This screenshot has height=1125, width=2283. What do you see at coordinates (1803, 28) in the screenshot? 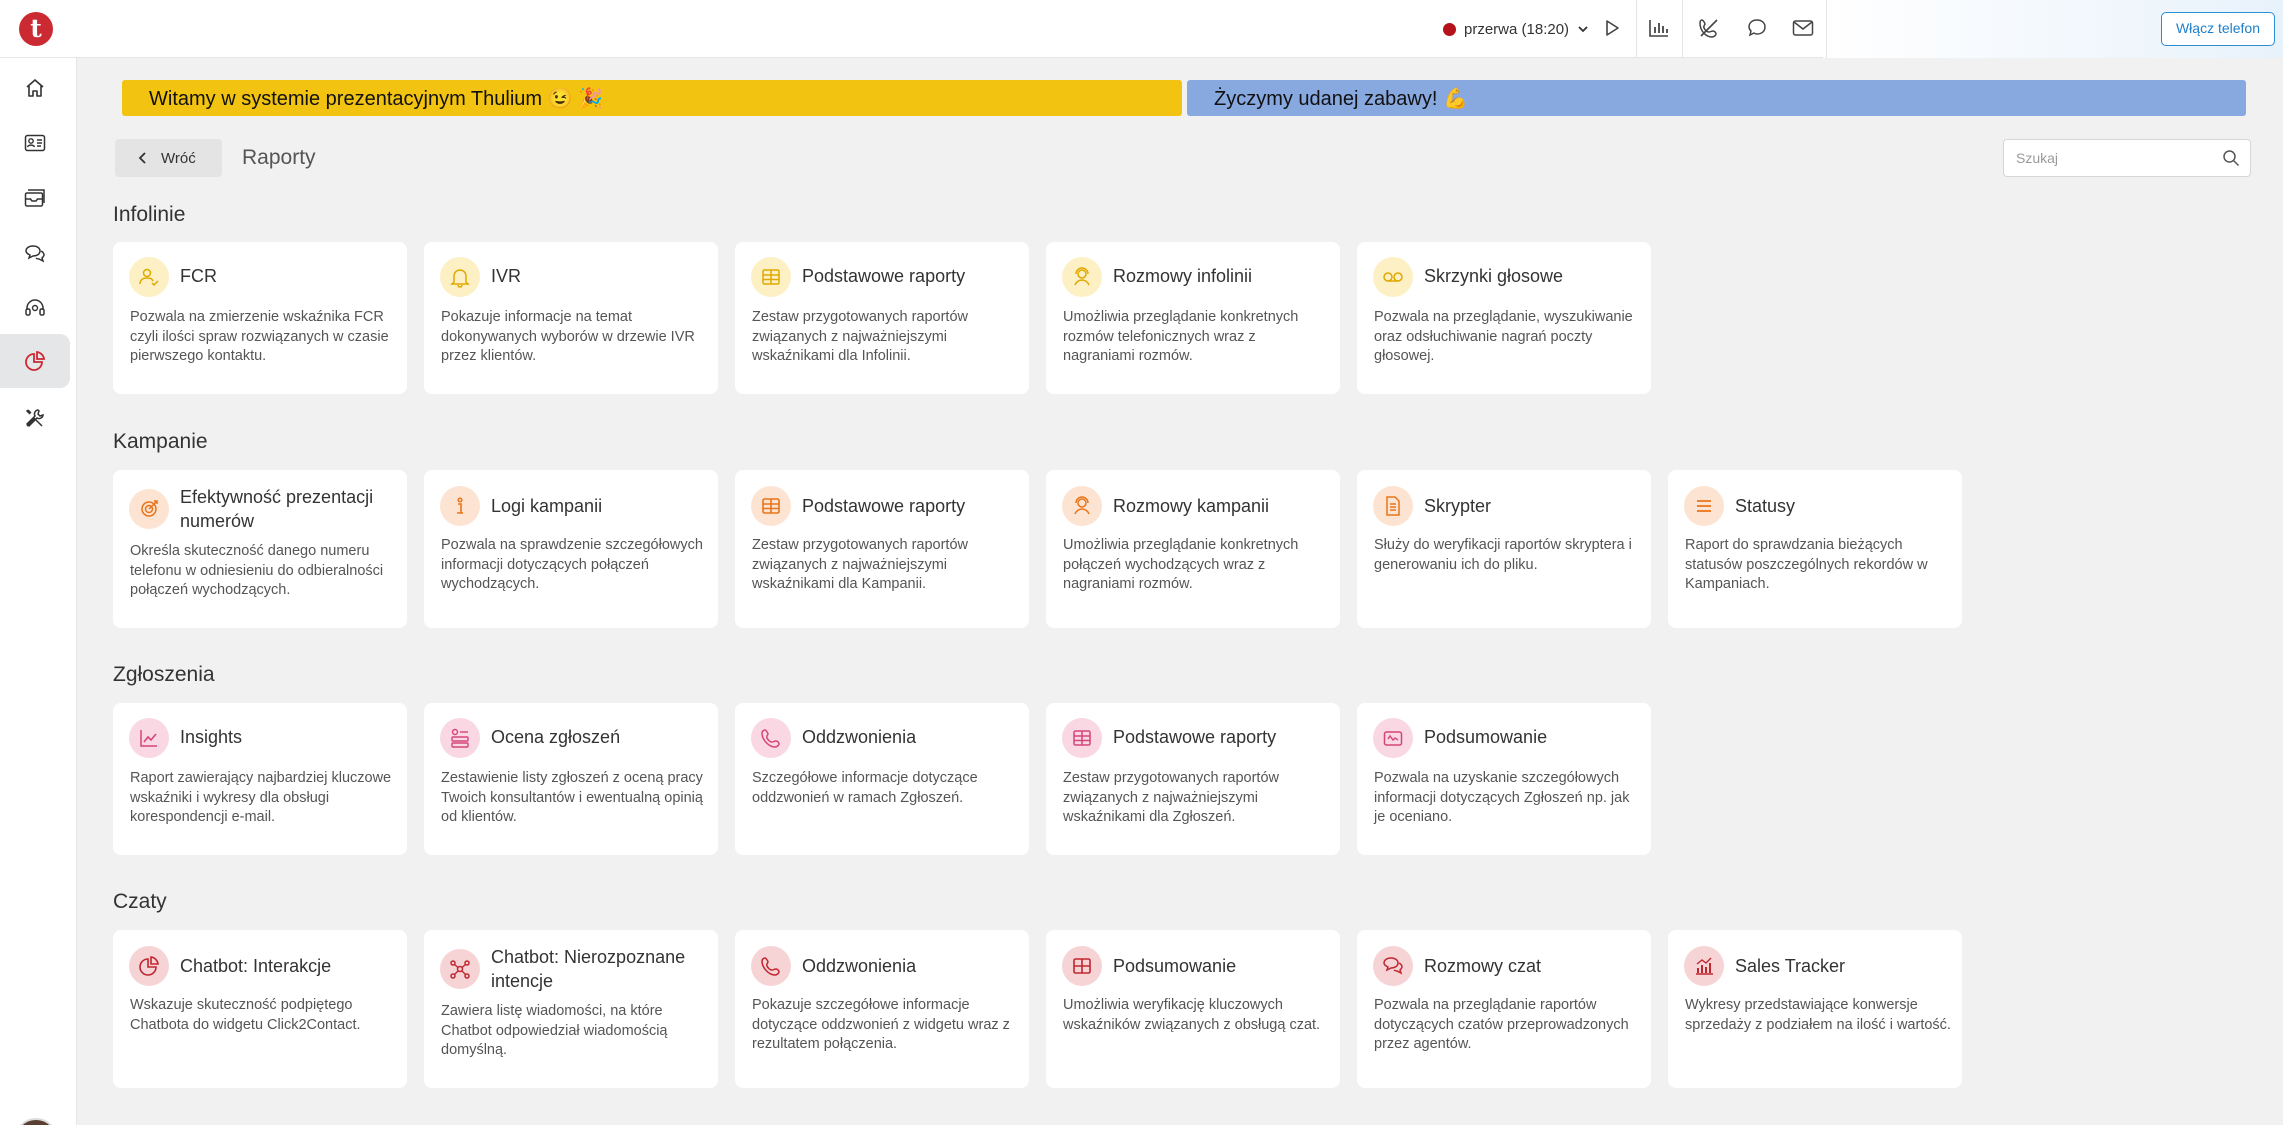
I see `mail-icon` at bounding box center [1803, 28].